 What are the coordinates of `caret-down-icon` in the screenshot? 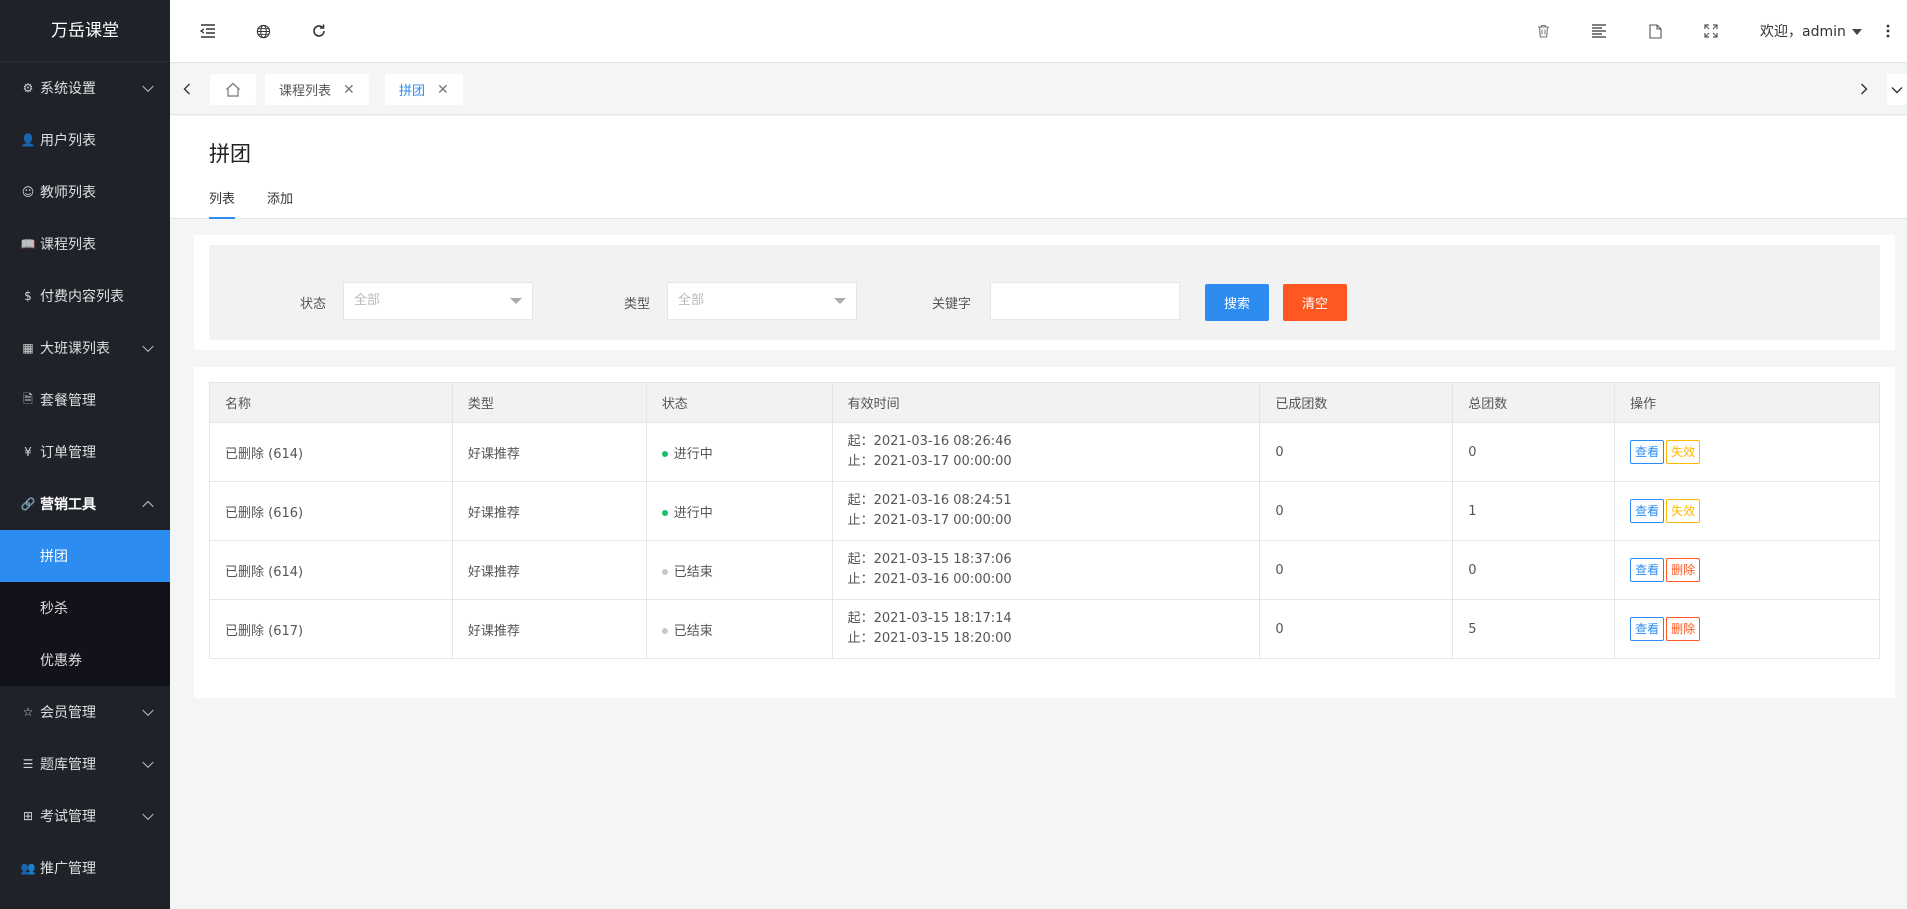 It's located at (840, 301).